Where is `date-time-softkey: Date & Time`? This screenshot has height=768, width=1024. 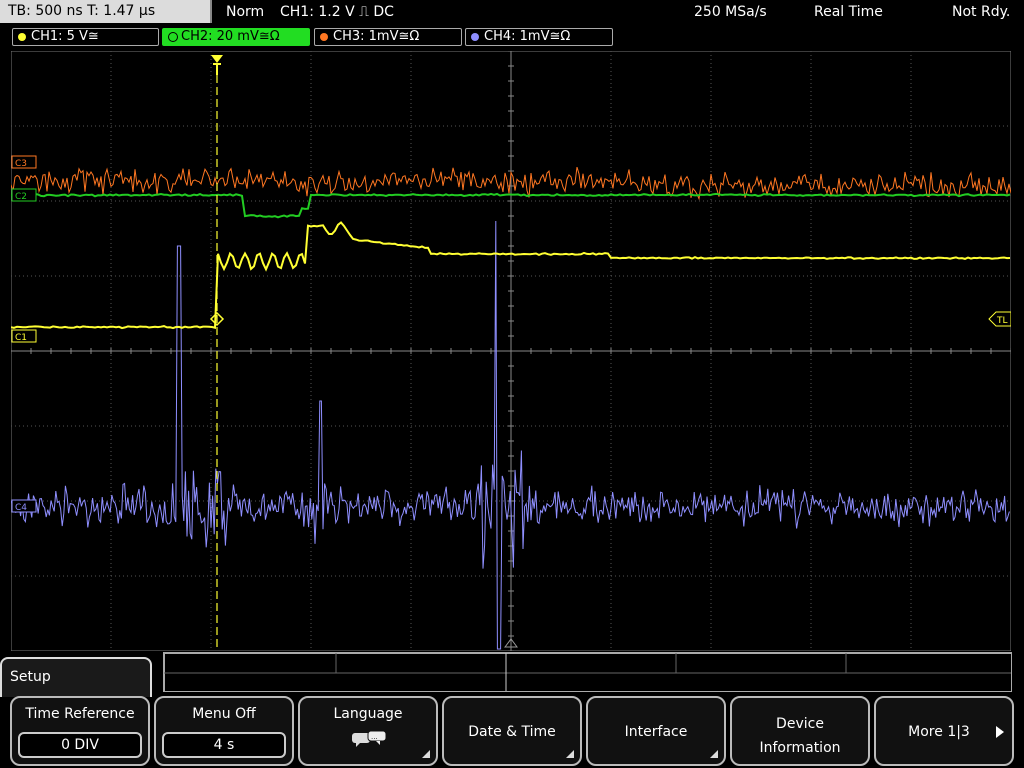
date-time-softkey: Date & Time is located at coordinates (512, 731).